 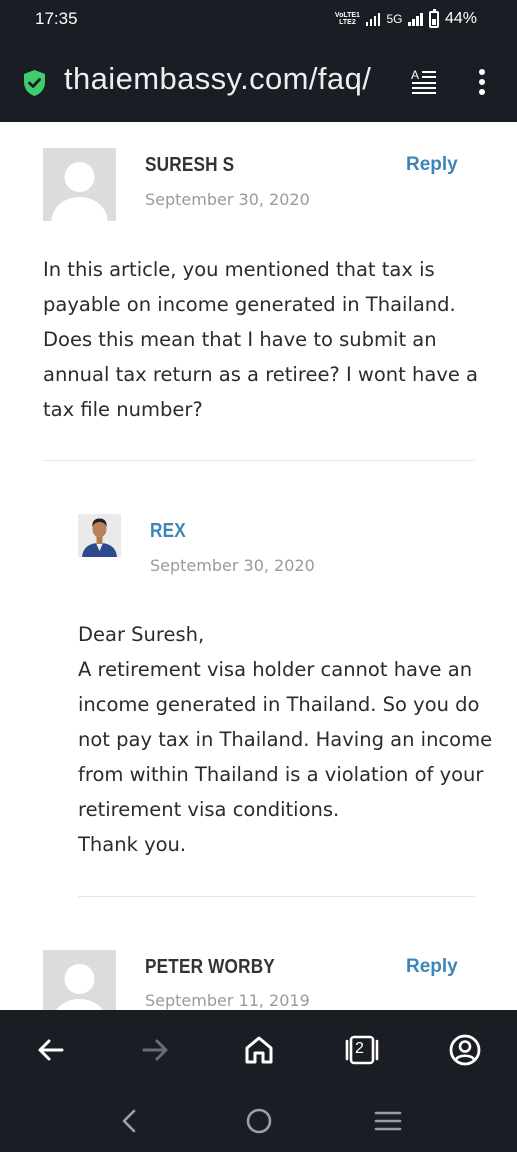 What do you see at coordinates (405, 18) in the screenshot?
I see `status-indicators: VoLTE1 LTE2 5G 44%` at bounding box center [405, 18].